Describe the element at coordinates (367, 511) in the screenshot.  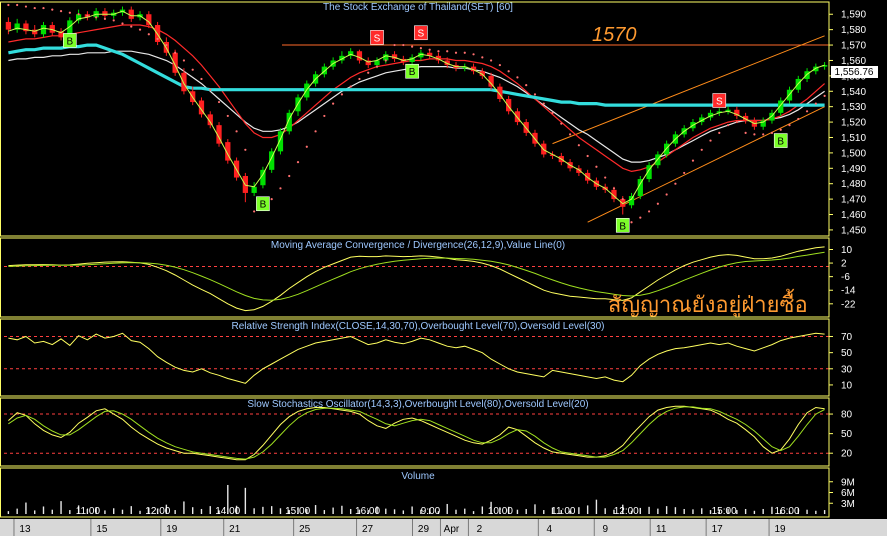
I see `time-label: 16:00` at that location.